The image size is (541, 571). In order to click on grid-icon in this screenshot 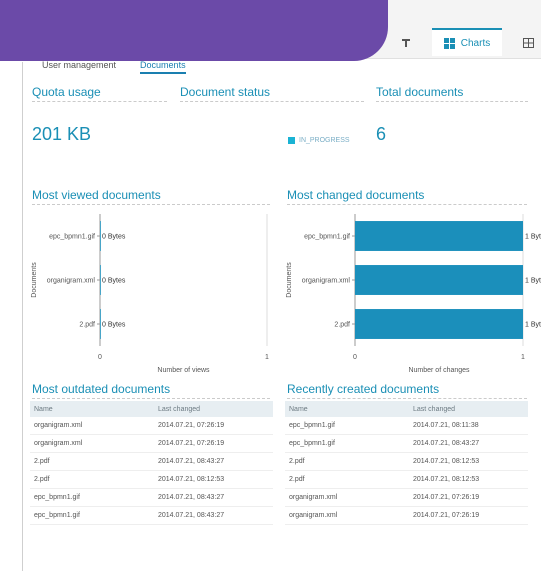, I will do `click(528, 43)`.